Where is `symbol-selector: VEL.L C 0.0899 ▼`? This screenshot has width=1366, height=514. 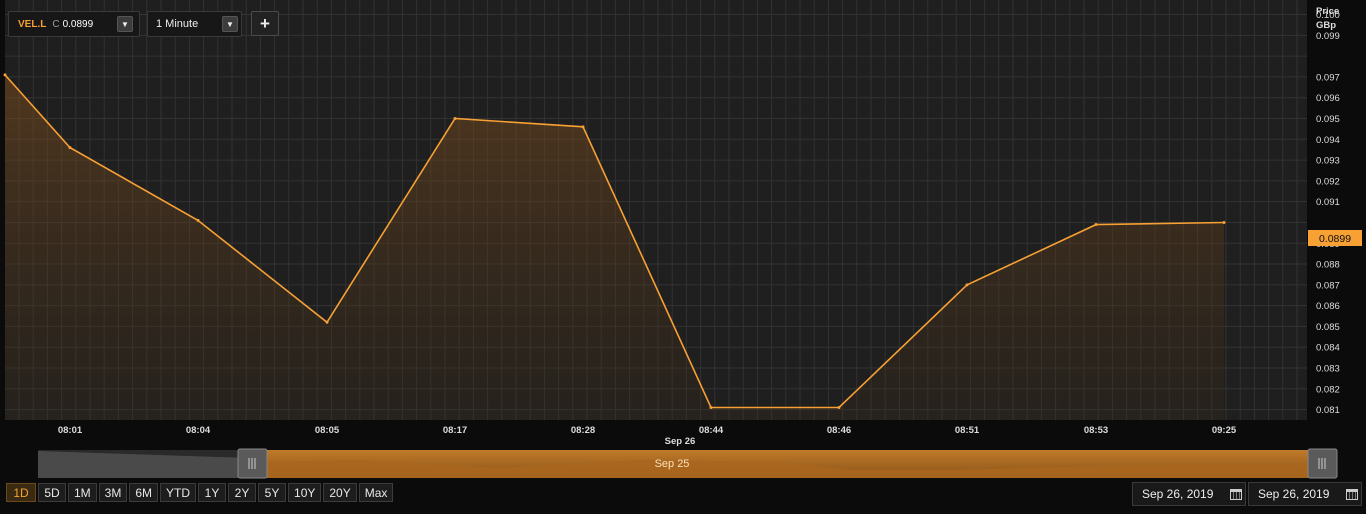
symbol-selector: VEL.L C 0.0899 ▼ is located at coordinates (74, 24).